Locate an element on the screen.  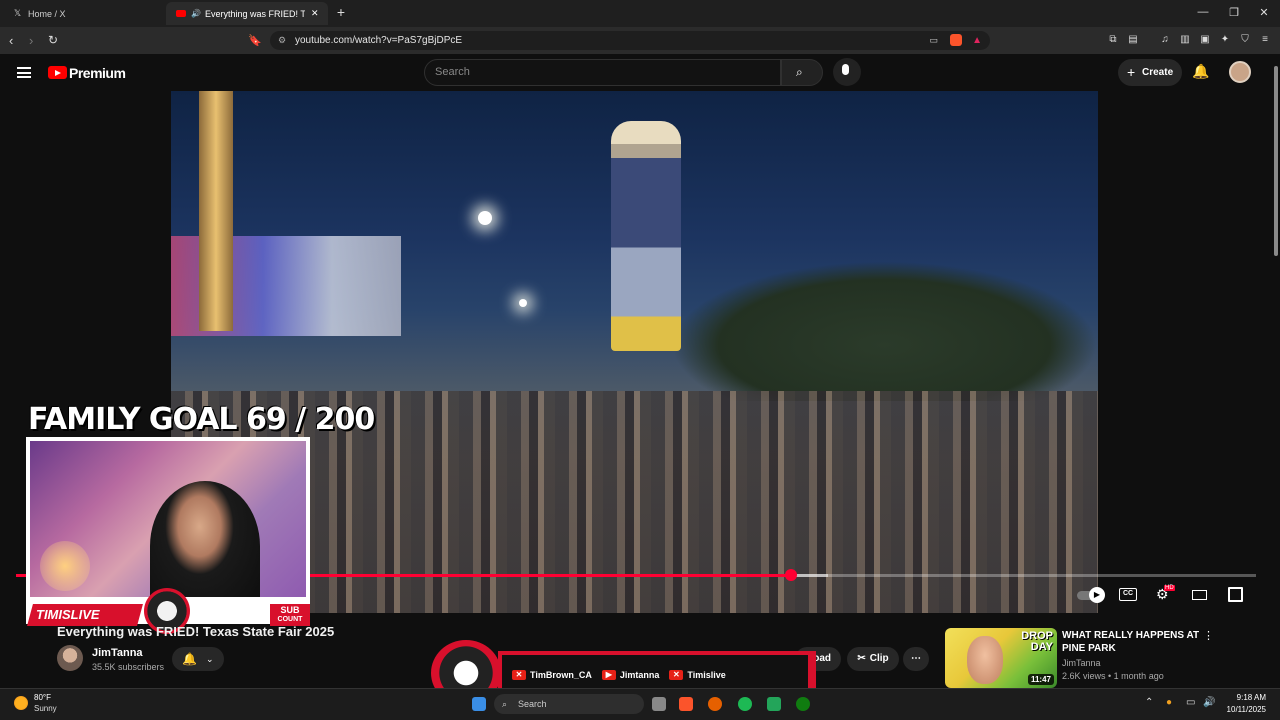
firefox-icon is located at coordinates (715, 704).